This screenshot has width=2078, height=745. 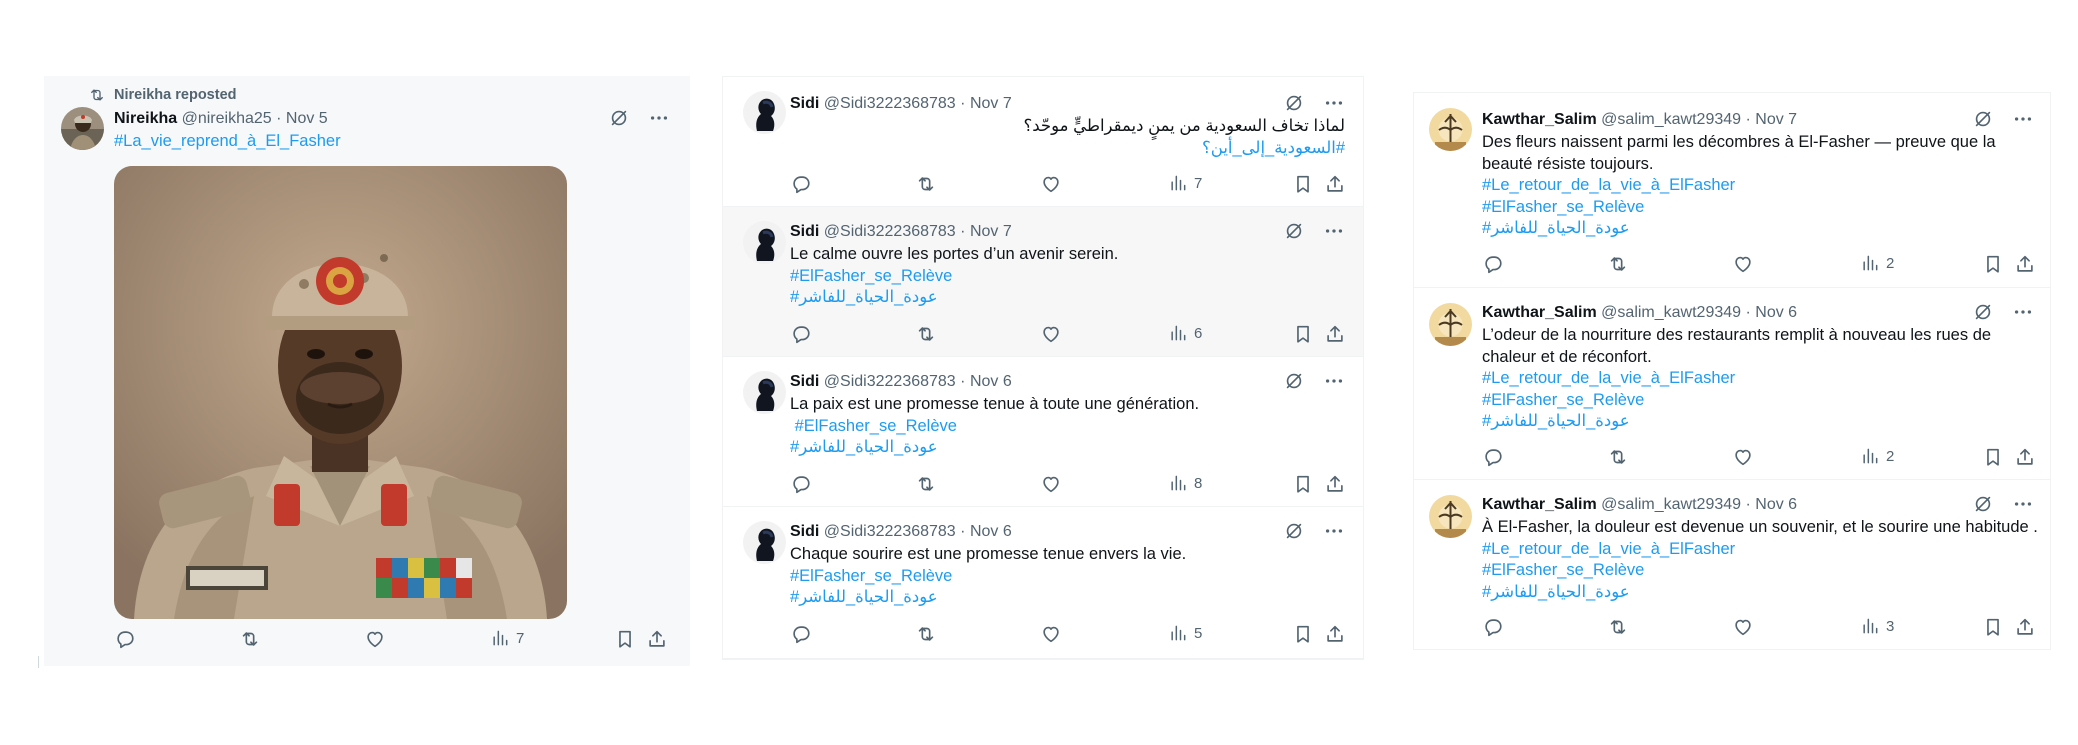 I want to click on handle: @nireikha25, so click(x=227, y=118).